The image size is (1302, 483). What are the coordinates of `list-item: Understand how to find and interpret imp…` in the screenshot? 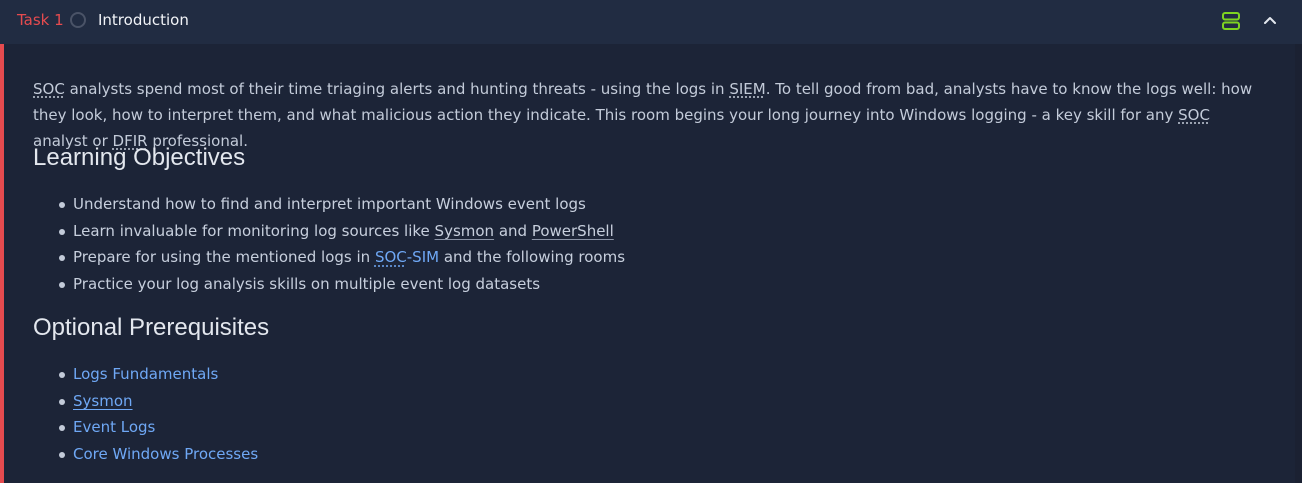 It's located at (342, 204).